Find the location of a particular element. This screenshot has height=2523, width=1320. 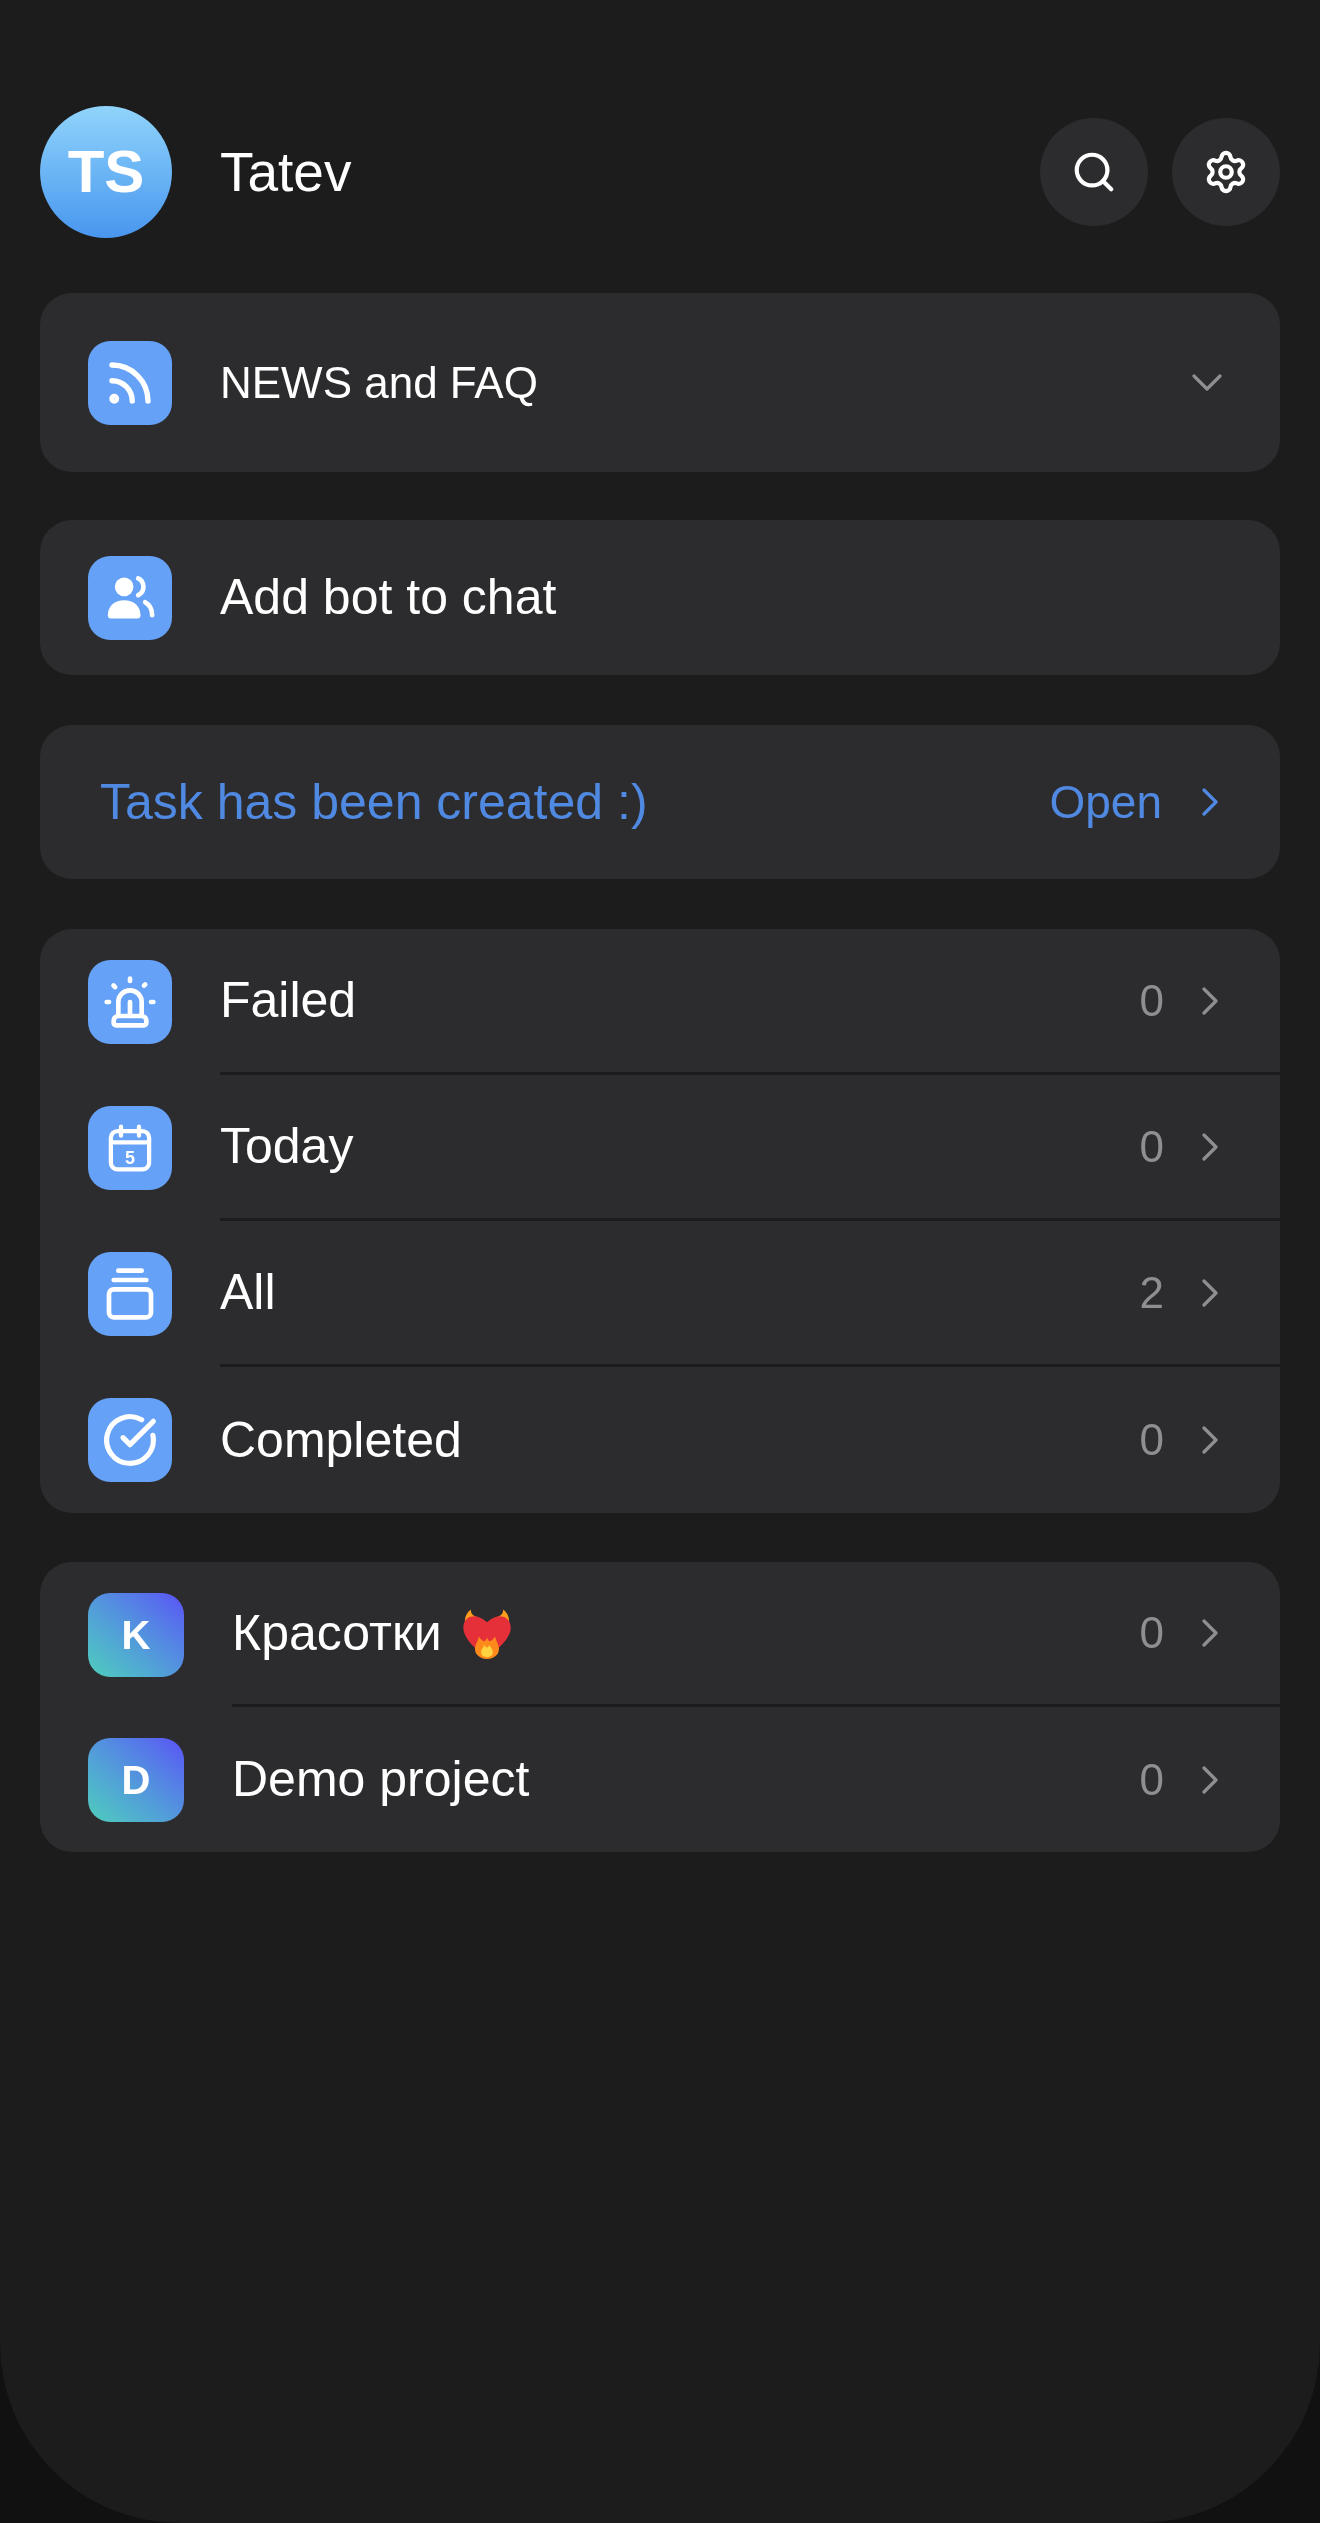

task-created-message: Task has been created :) is located at coordinates (374, 802).